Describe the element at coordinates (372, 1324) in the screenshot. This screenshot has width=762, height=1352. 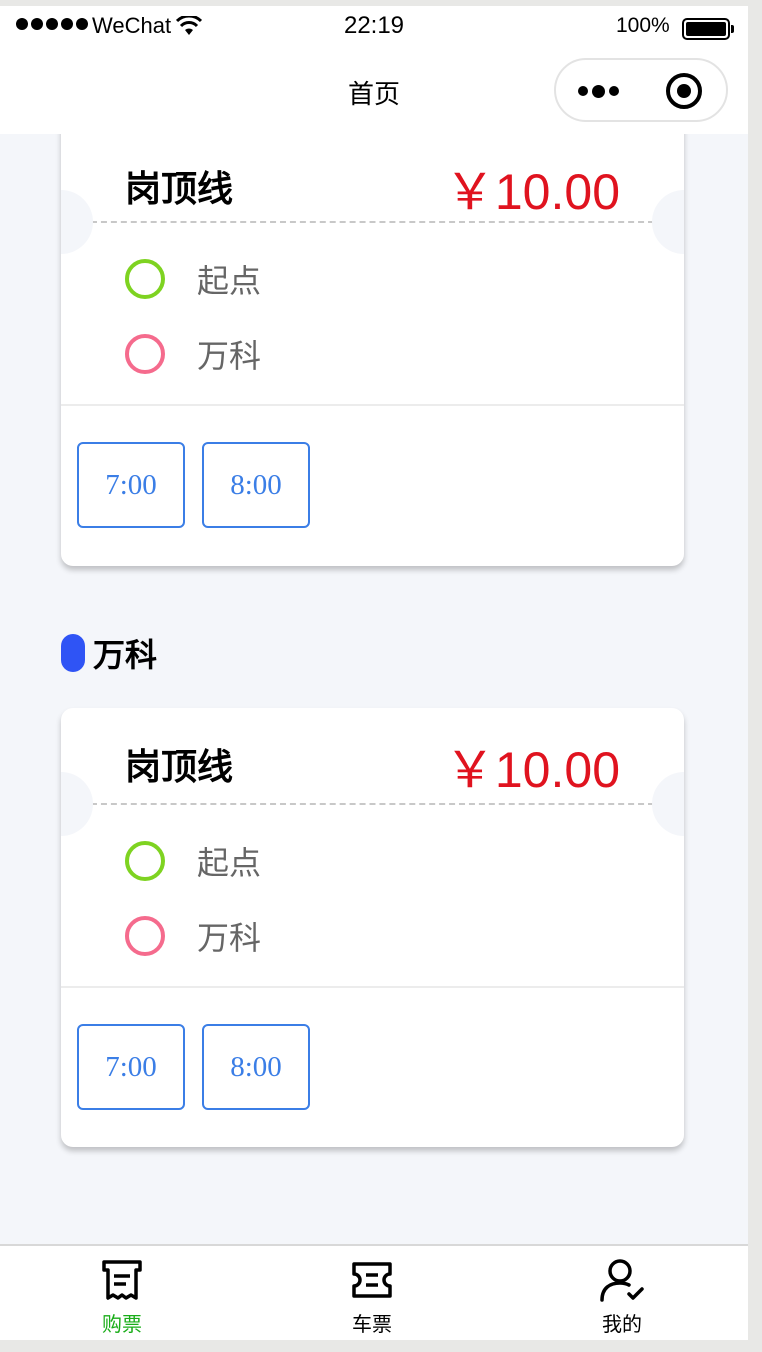
I see `tab-label: 车票` at that location.